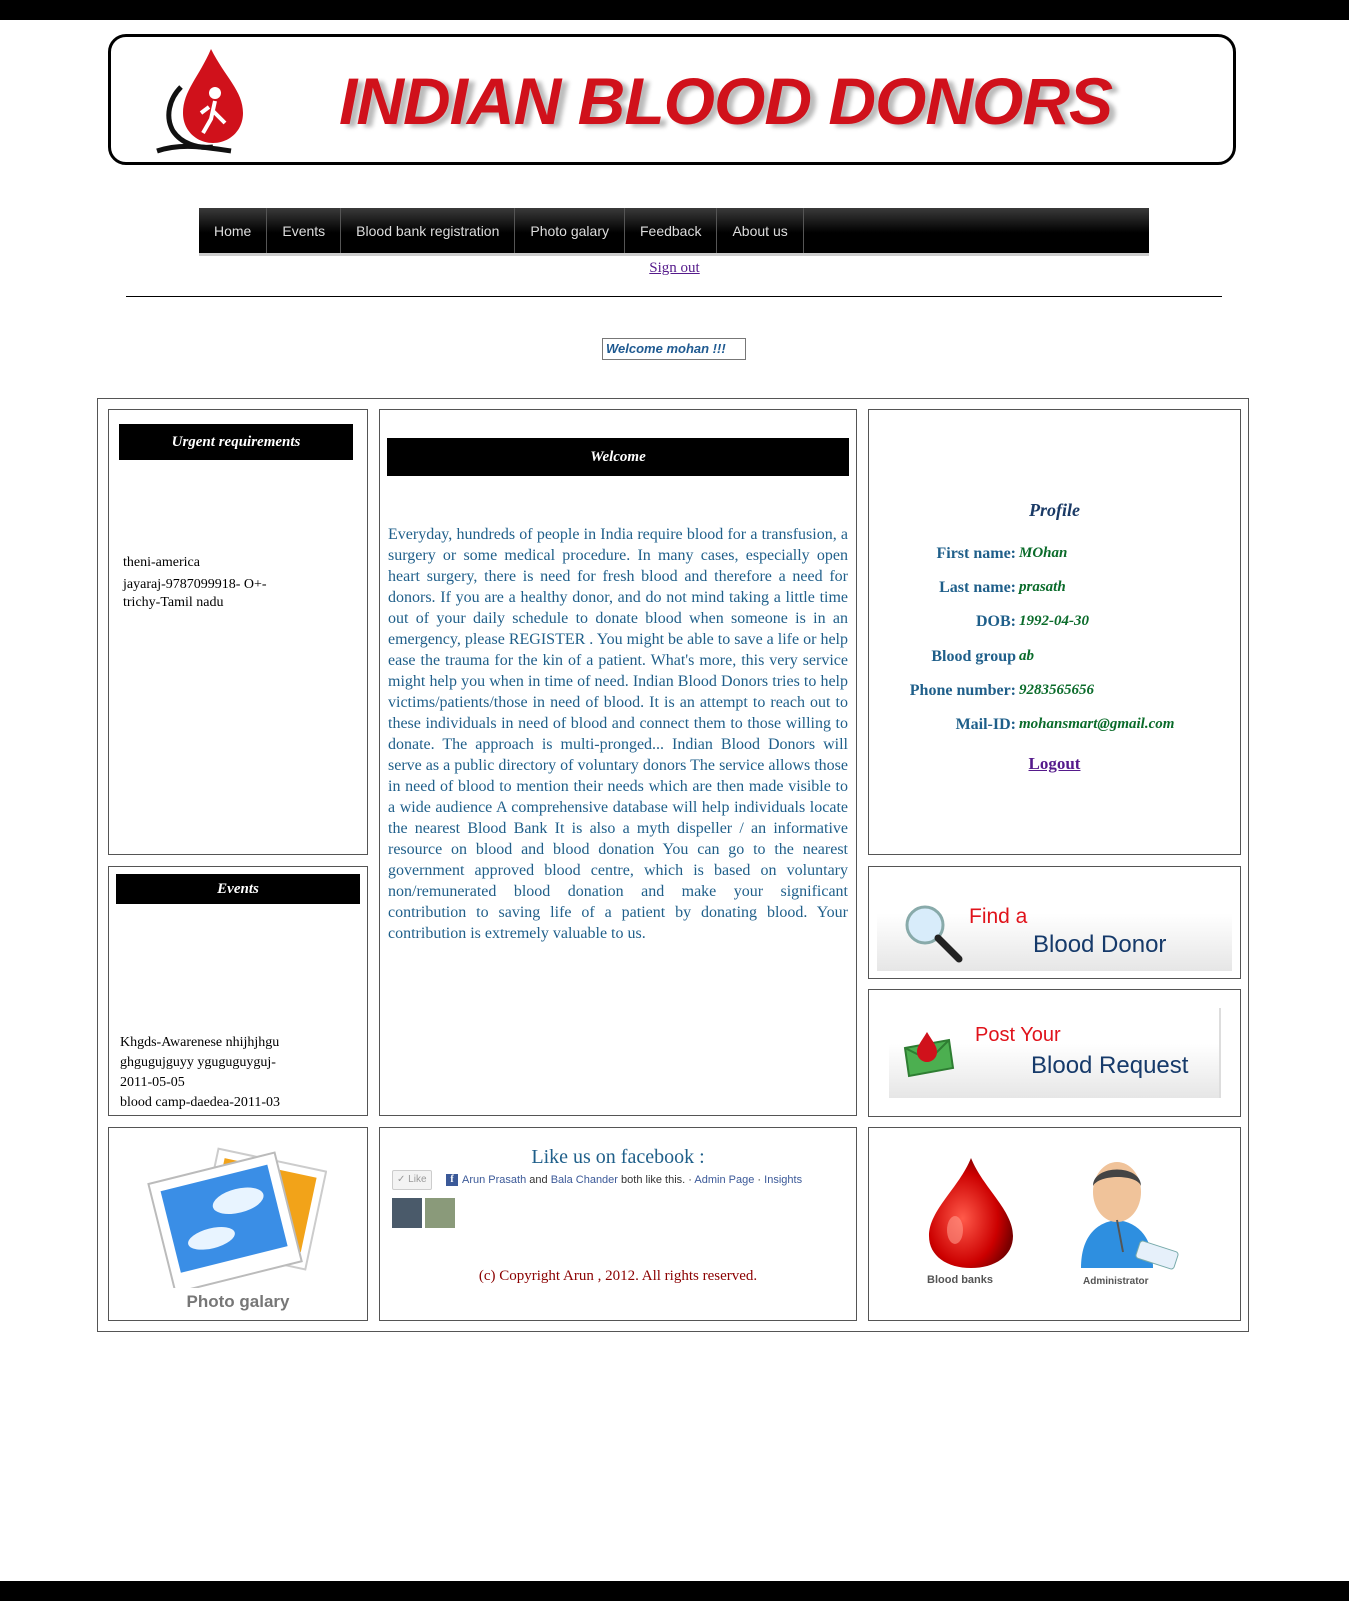 Image resolution: width=1349 pixels, height=1601 pixels. What do you see at coordinates (1110, 1065) in the screenshot?
I see `post-request-line2: Blood Request` at bounding box center [1110, 1065].